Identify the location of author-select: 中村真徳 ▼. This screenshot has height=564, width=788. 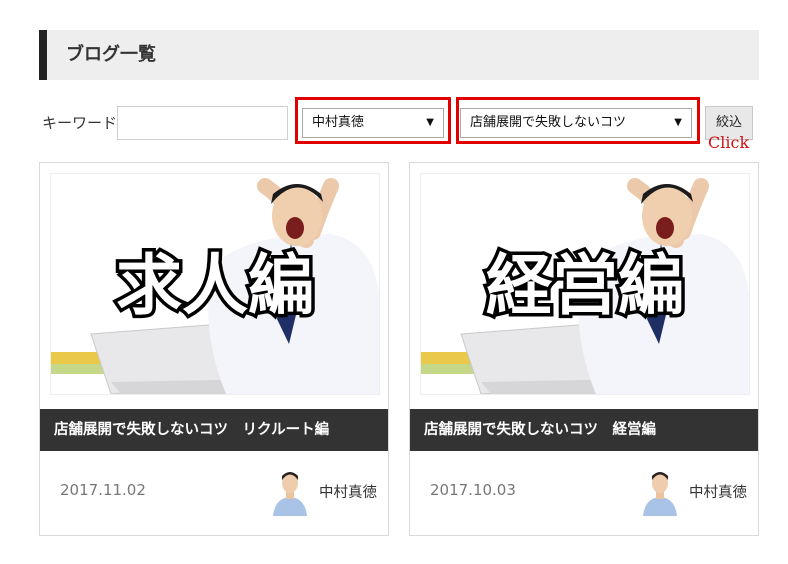
(373, 123).